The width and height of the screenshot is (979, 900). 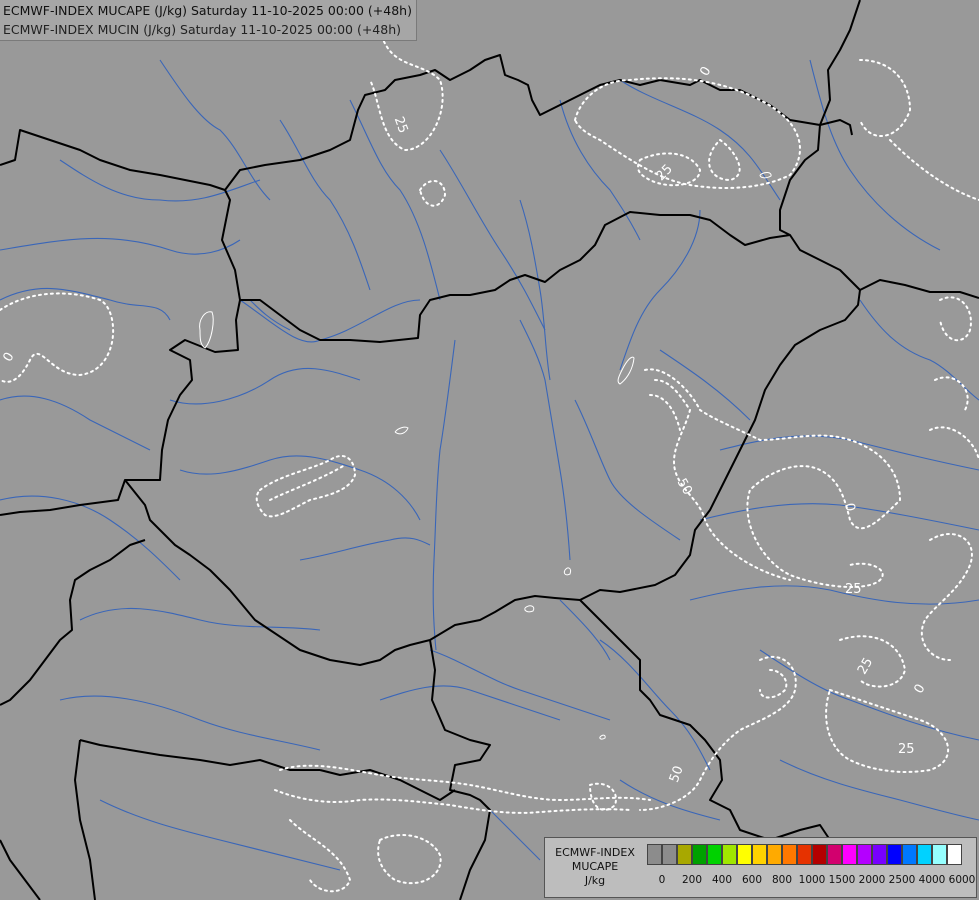 I want to click on legend-title: ECMWF-INDEX MUCAPE J/kg, so click(x=595, y=867).